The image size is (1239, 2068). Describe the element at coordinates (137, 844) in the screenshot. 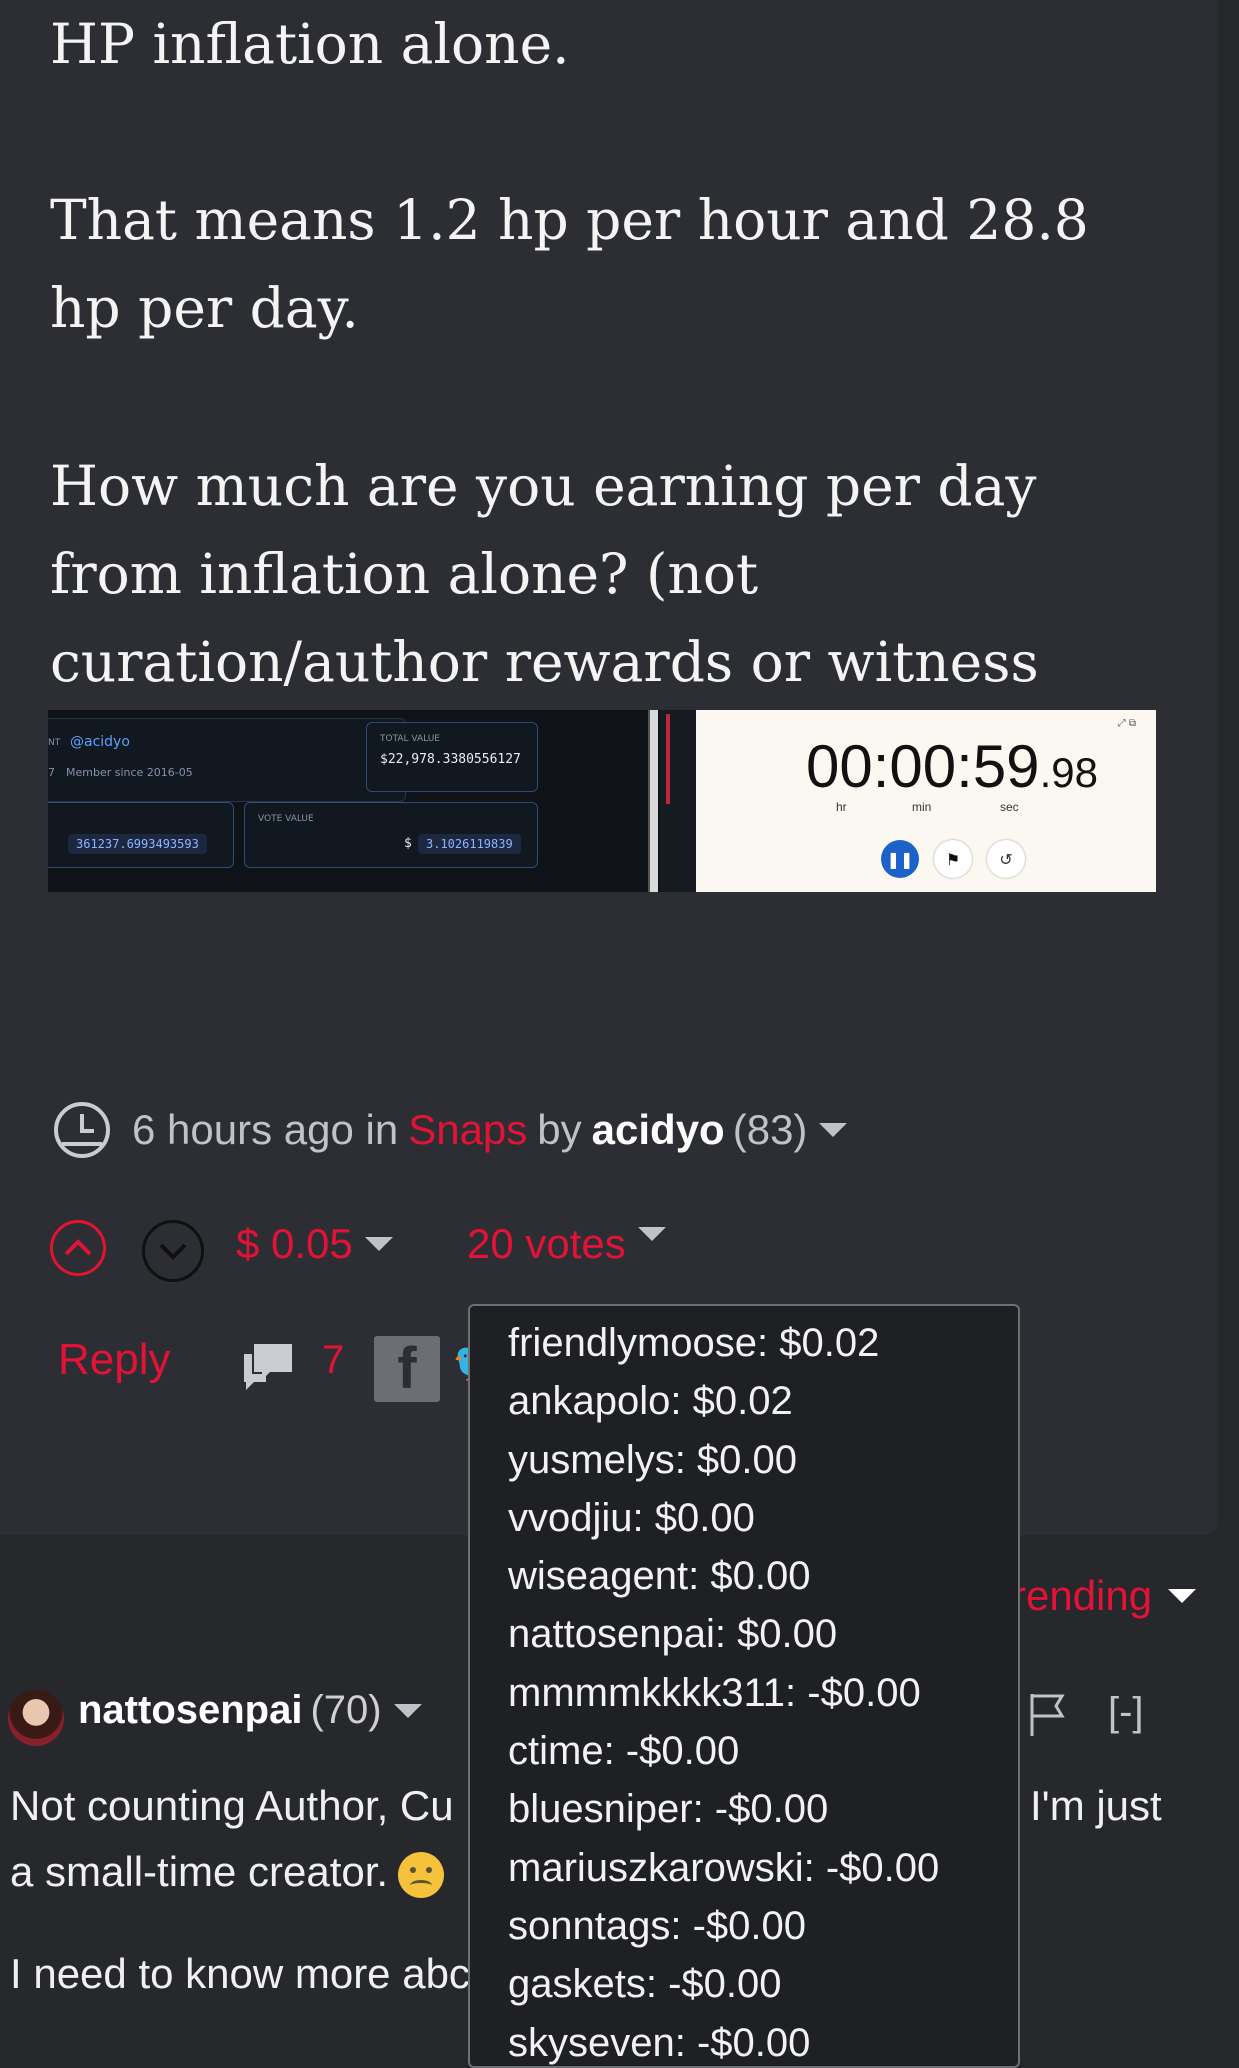

I see `hp-value: 361237.6993493593` at that location.